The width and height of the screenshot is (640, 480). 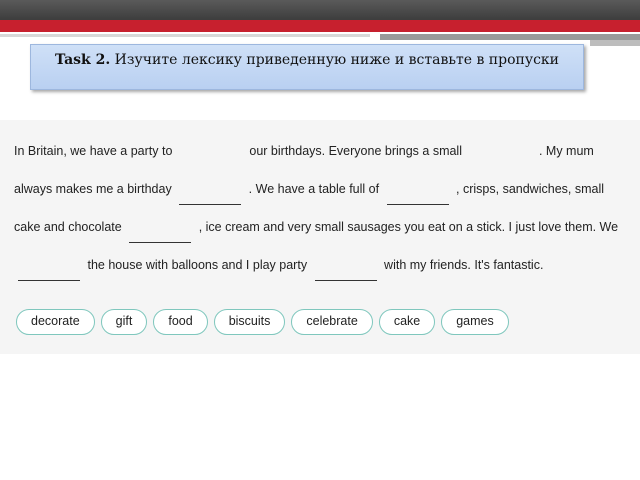 What do you see at coordinates (464, 265) in the screenshot?
I see `text-segment: with my friends. It's fantastic.` at bounding box center [464, 265].